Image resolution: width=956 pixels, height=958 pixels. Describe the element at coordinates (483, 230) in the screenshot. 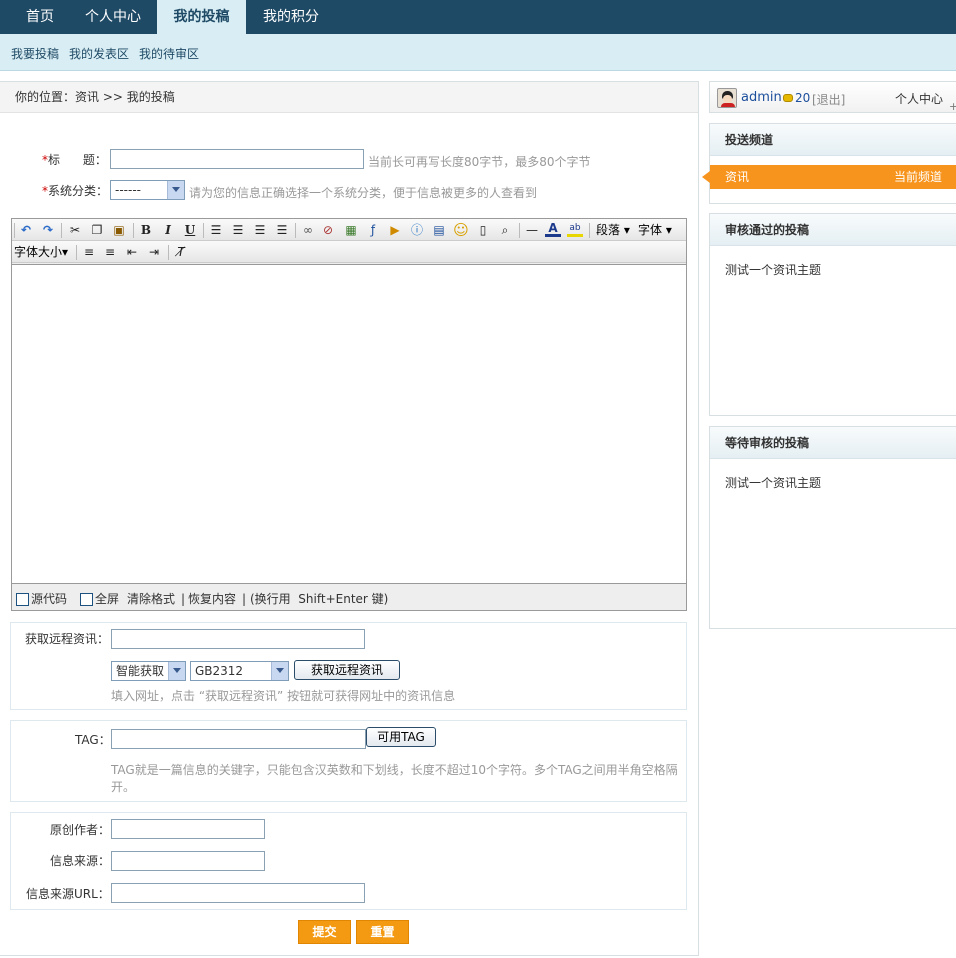

I see `template-icon: ▯` at that location.